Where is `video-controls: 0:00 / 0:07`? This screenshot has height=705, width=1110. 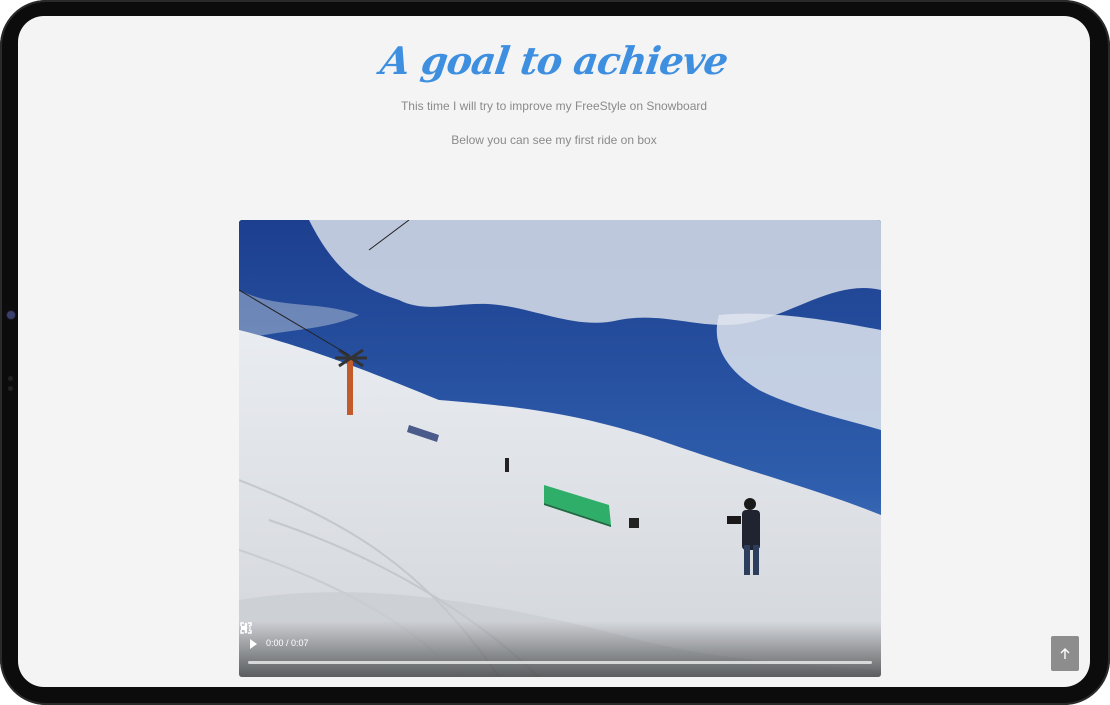 video-controls: 0:00 / 0:07 is located at coordinates (560, 649).